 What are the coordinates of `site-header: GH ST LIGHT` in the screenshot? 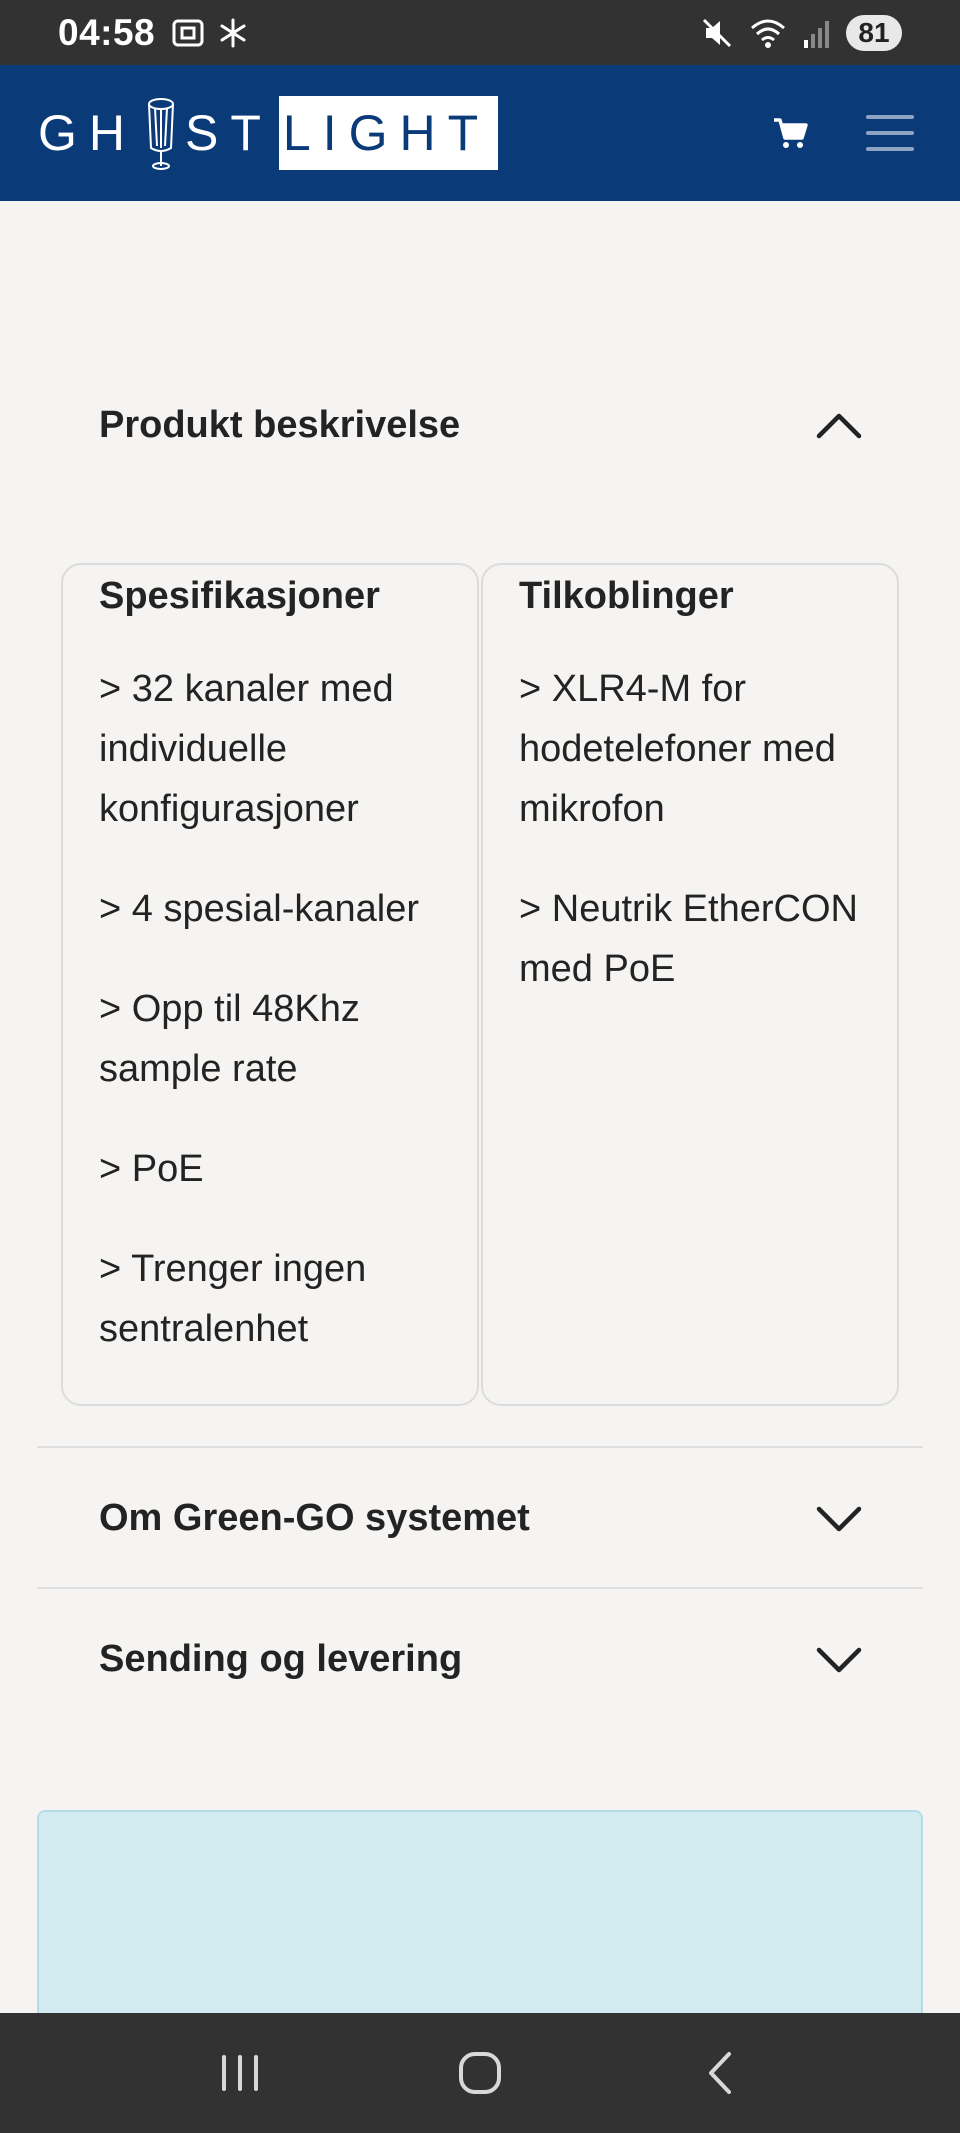 It's located at (480, 133).